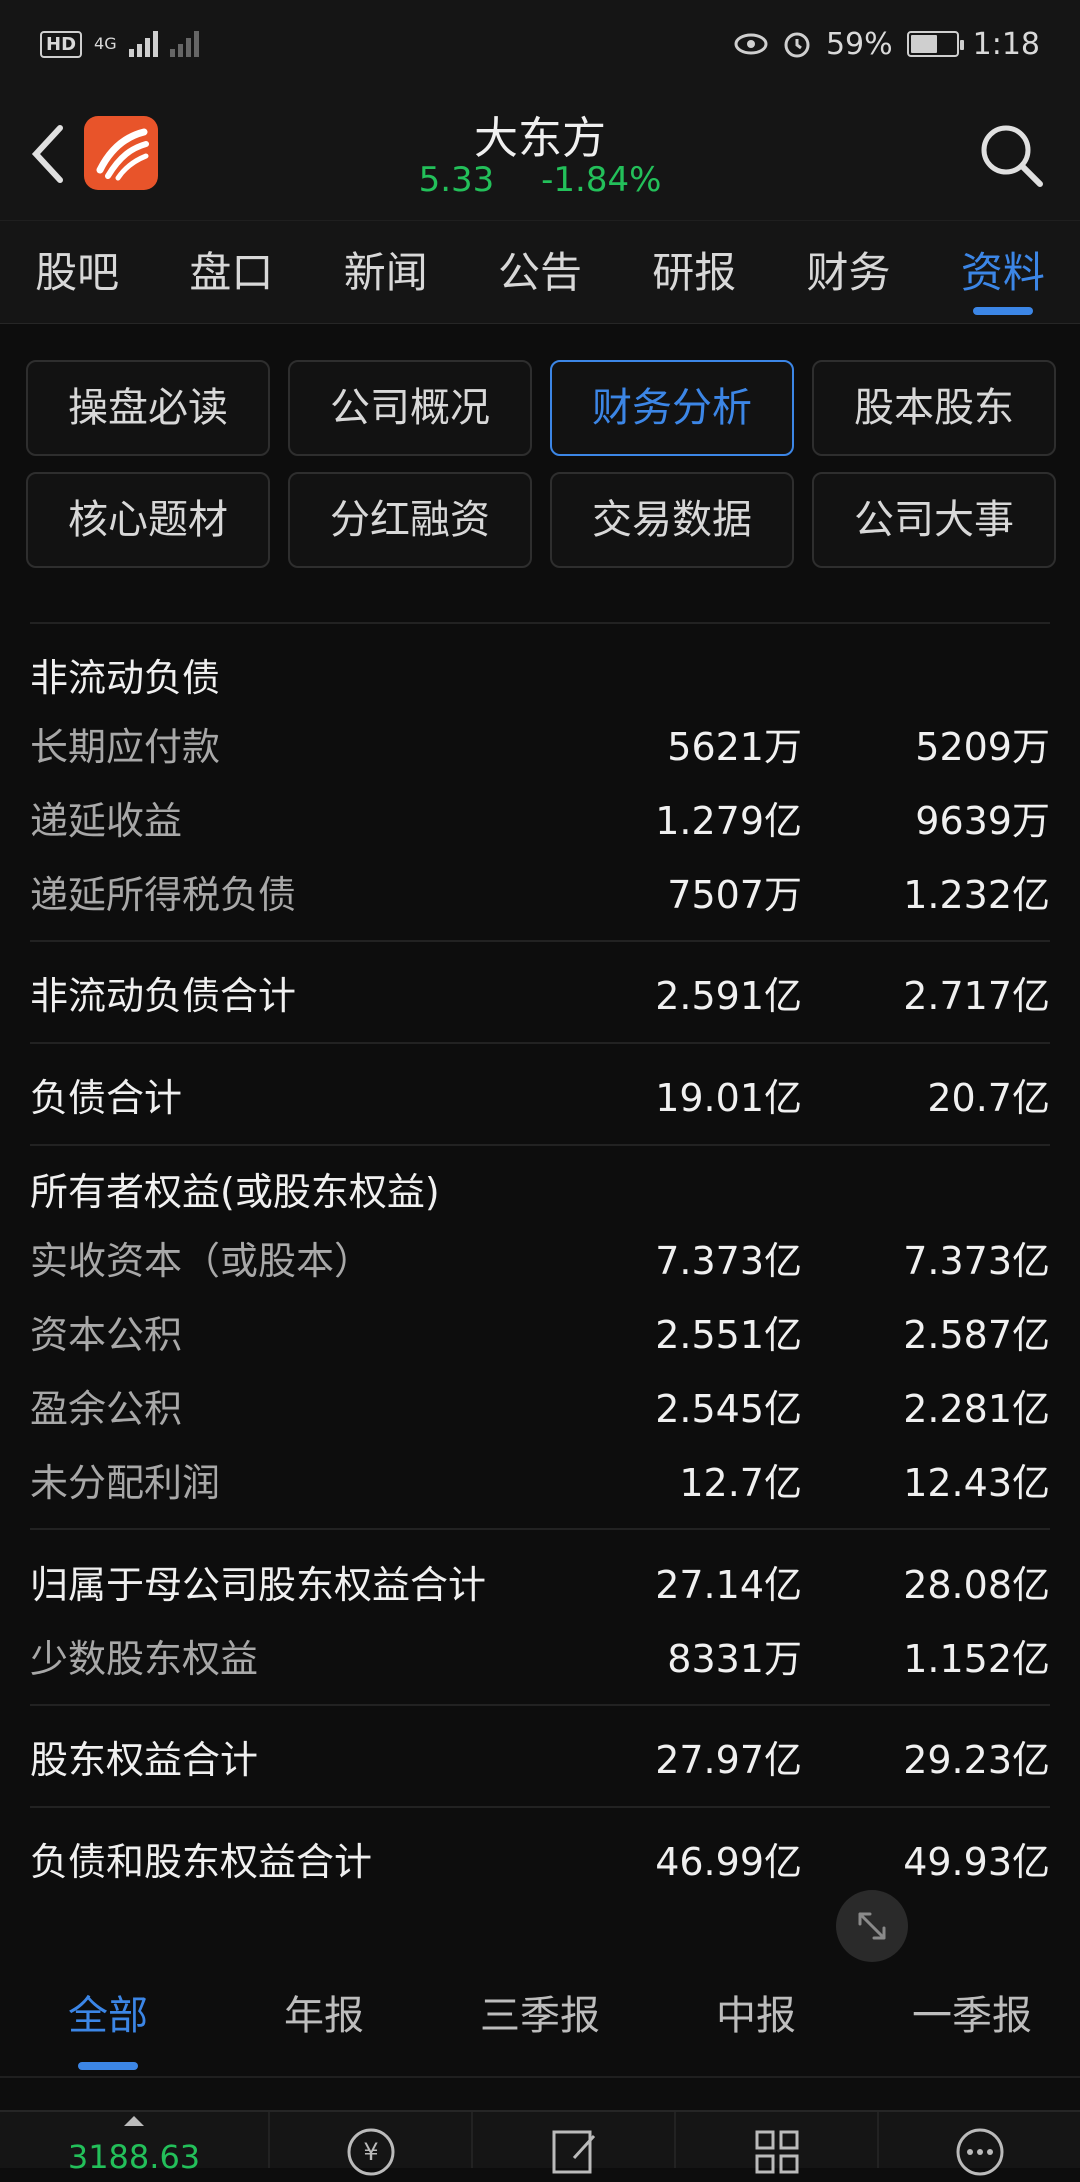 Image resolution: width=1080 pixels, height=2182 pixels. Describe the element at coordinates (923, 44) in the screenshot. I see `battery-fill` at that location.